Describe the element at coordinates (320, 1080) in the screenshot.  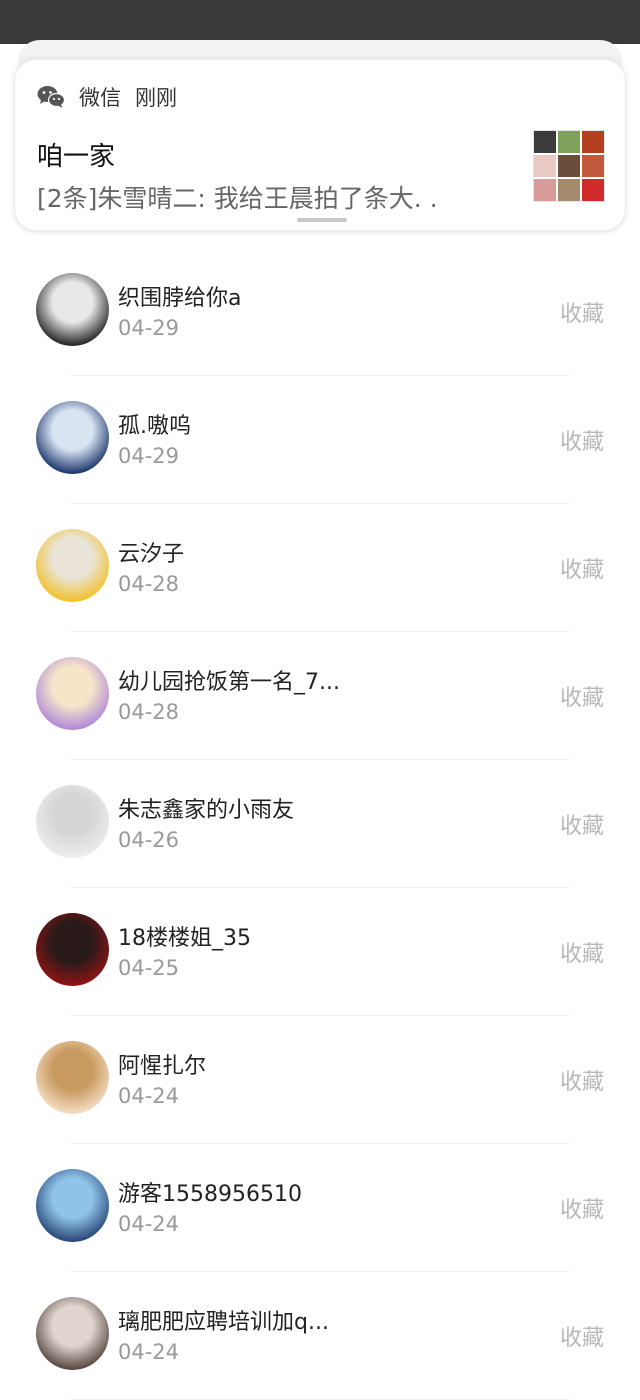
I see `list-item: 阿惺扎尔 04-24 收藏` at that location.